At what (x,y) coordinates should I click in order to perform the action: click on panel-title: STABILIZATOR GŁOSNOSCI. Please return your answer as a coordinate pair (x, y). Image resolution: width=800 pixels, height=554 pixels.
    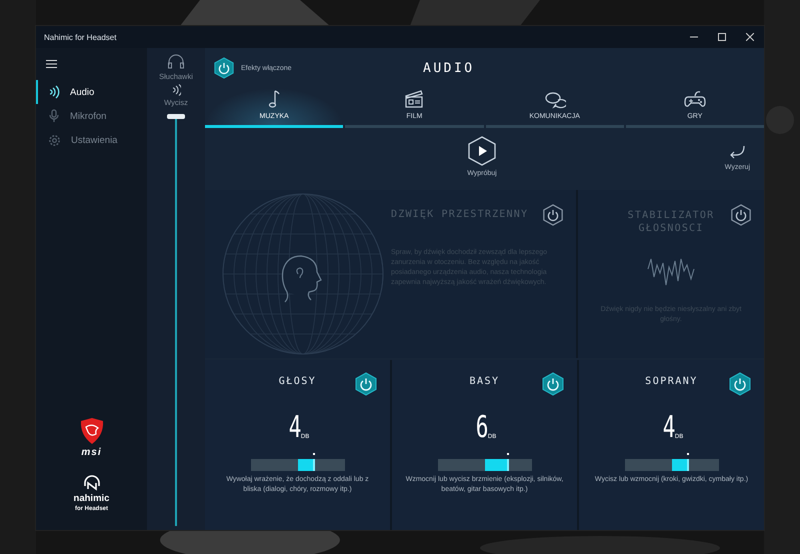
    Looking at the image, I should click on (671, 222).